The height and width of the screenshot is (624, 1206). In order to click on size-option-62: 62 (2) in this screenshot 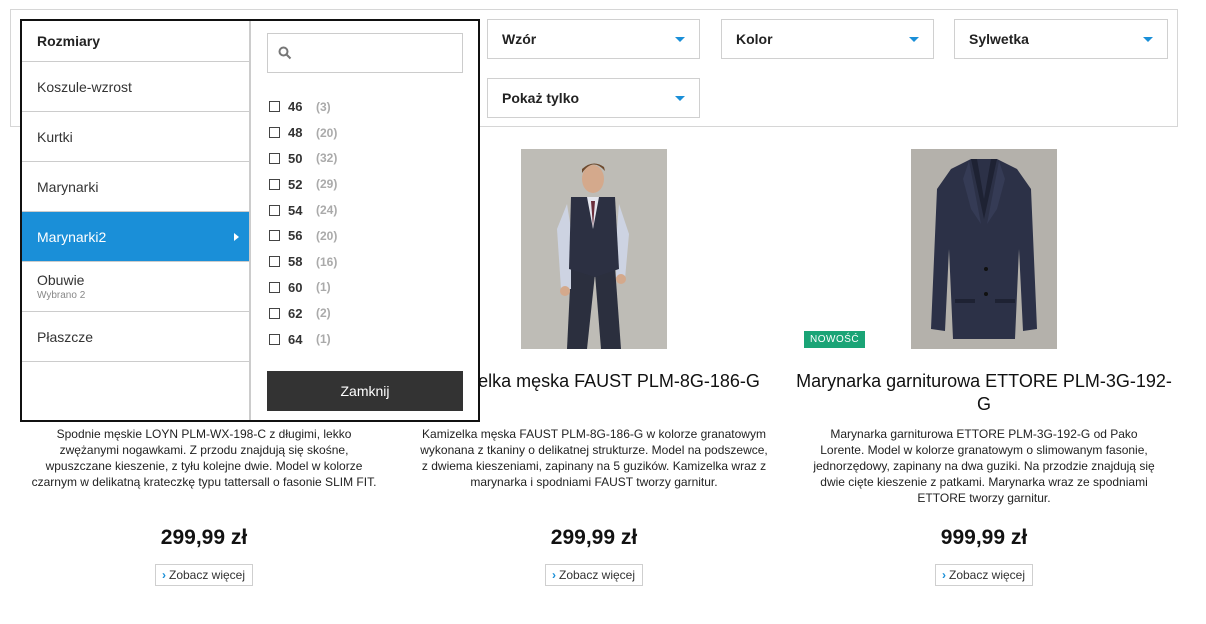, I will do `click(303, 313)`.